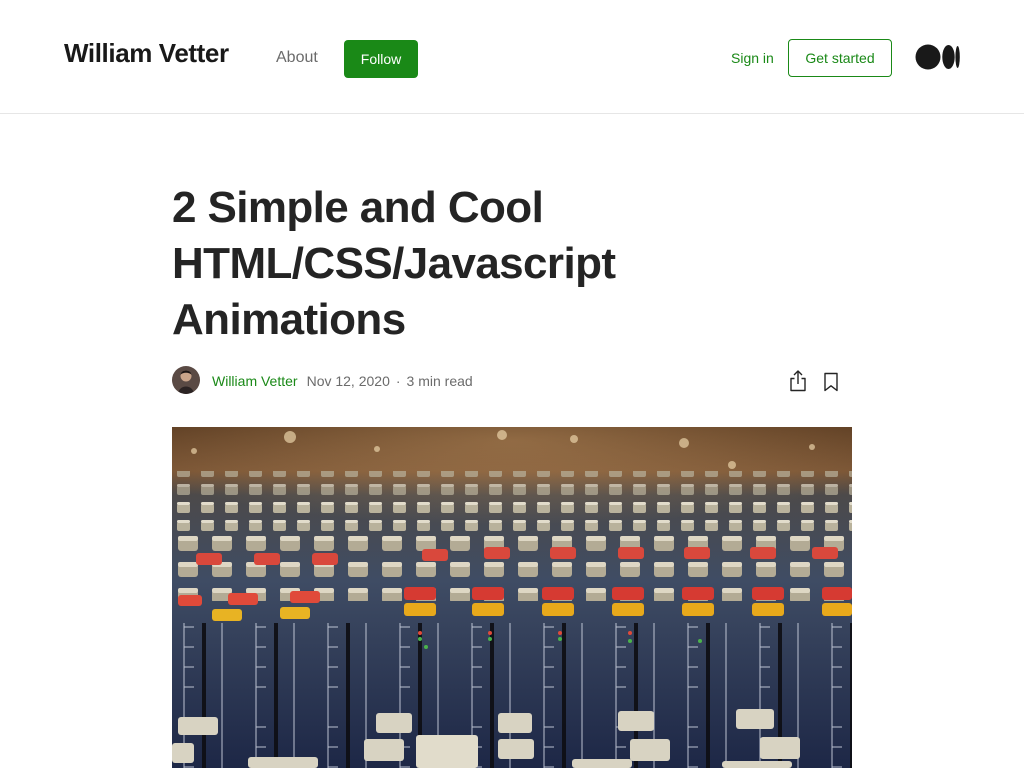 Image resolution: width=1024 pixels, height=768 pixels. I want to click on share-icon, so click(798, 381).